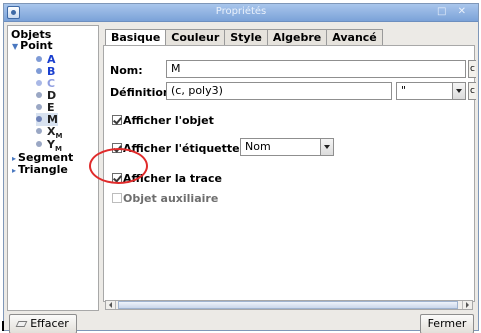  I want to click on checkbox-checked-icon, so click(117, 120).